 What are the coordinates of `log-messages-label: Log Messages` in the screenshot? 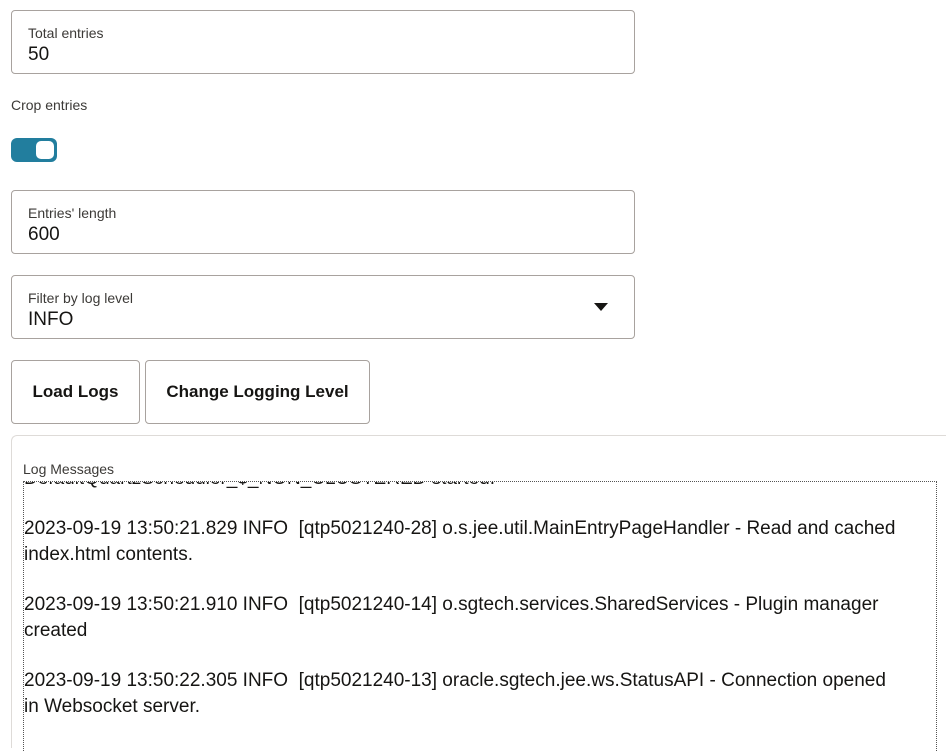 It's located at (69, 469).